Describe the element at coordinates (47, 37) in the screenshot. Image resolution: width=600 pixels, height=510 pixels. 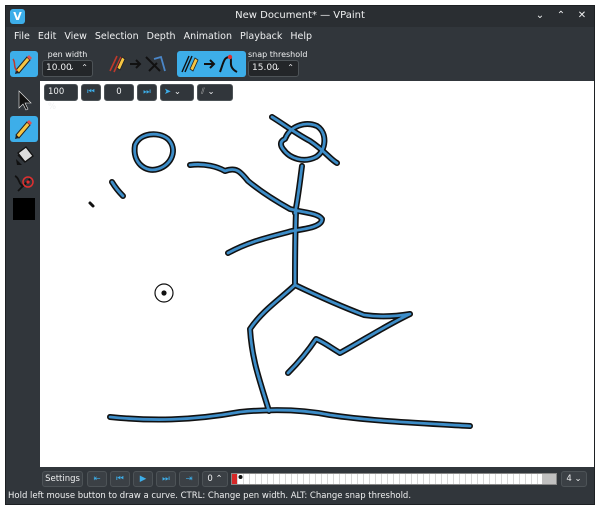
I see `menu-edit: Edit` at that location.